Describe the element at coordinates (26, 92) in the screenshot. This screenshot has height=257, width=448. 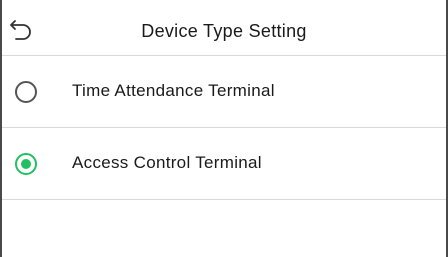
I see `radio-button-unchecked` at that location.